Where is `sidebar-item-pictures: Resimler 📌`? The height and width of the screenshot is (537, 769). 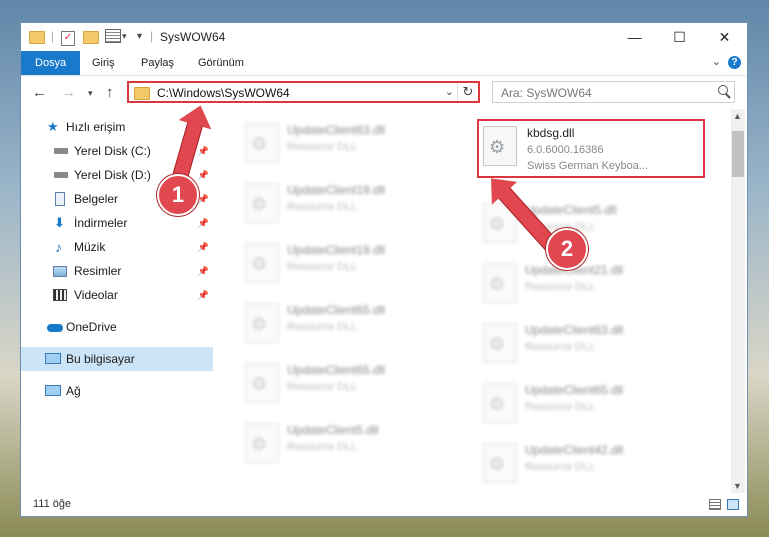
sidebar-item-pictures: Resimler 📌 is located at coordinates (117, 271).